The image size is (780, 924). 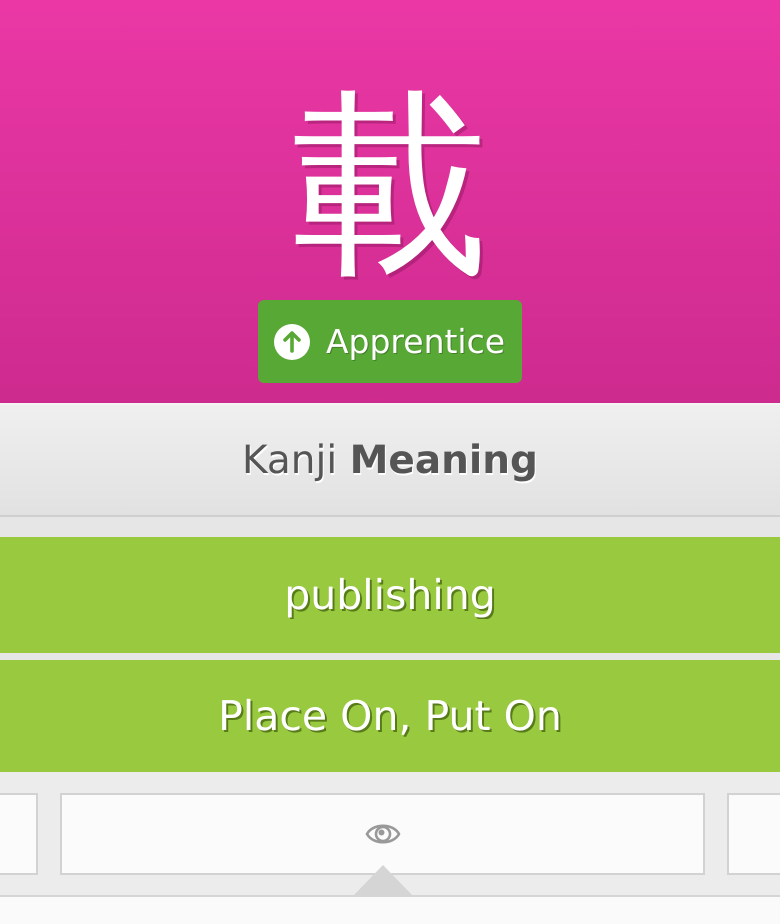 I want to click on srs-level-label: Apprentice, so click(x=416, y=341).